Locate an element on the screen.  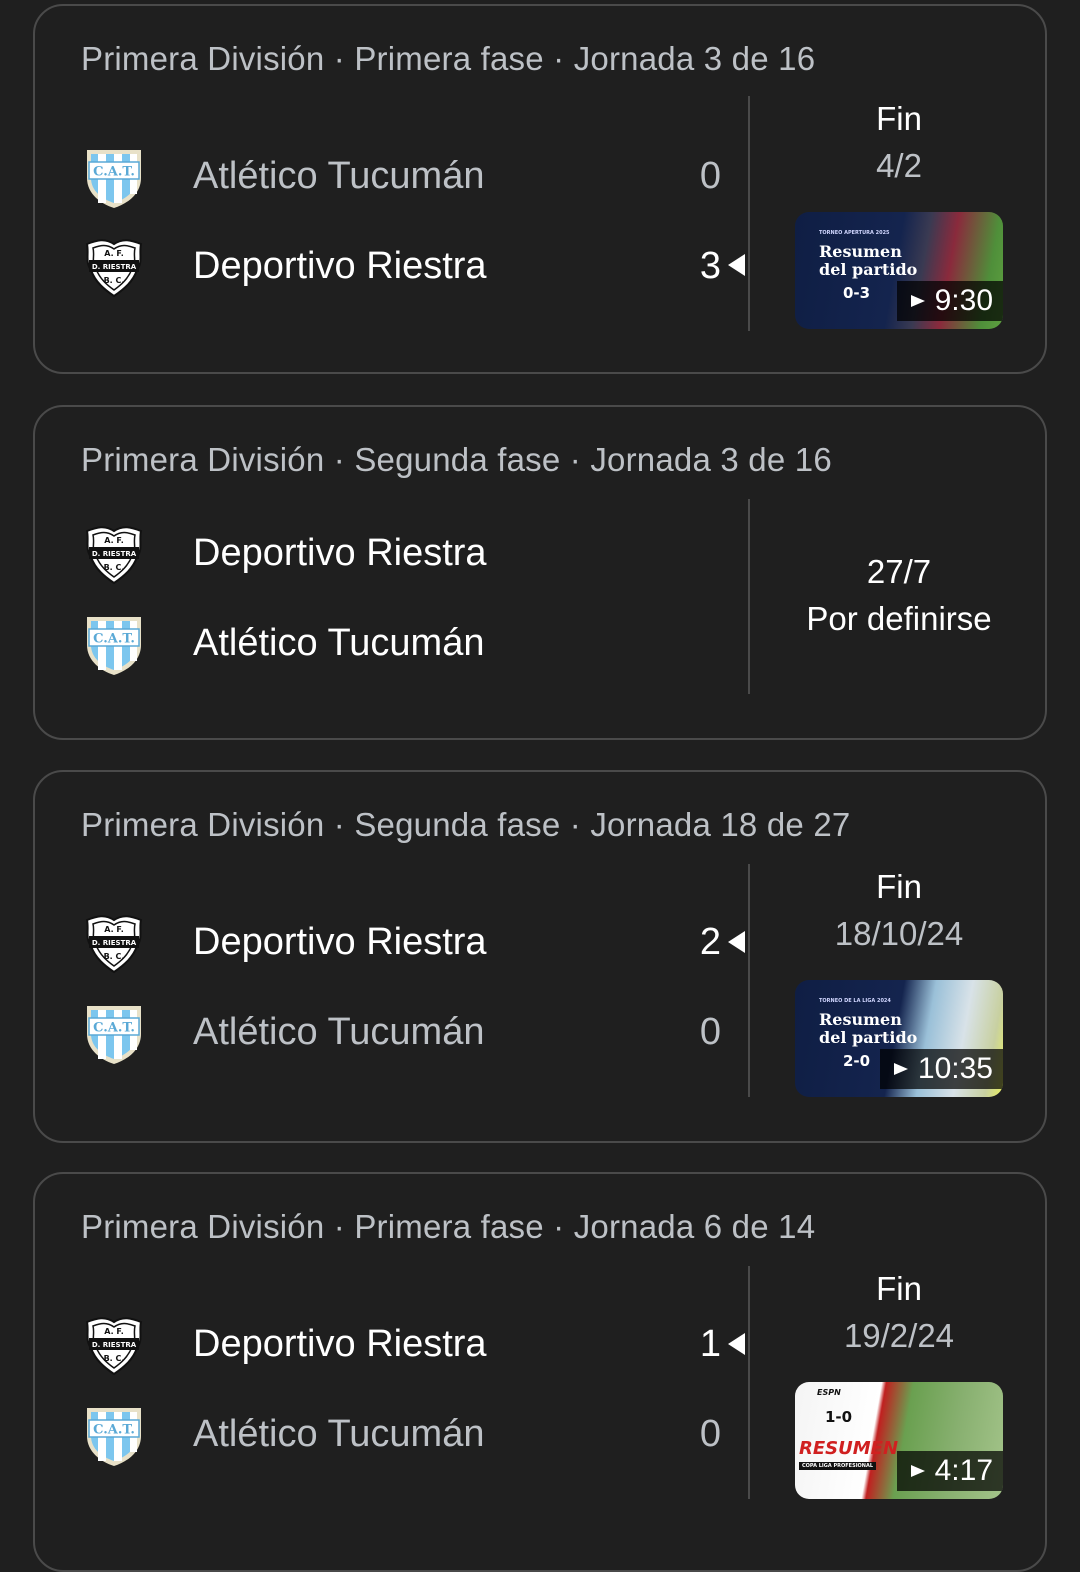
video-duration-badge: 10:35 is located at coordinates (941, 1069).